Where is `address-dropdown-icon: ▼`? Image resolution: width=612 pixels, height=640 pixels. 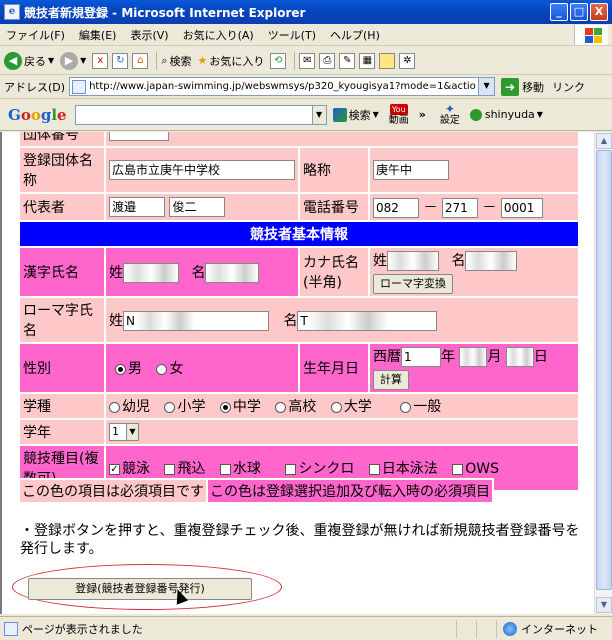
address-dropdown-icon: ▼ is located at coordinates (486, 86).